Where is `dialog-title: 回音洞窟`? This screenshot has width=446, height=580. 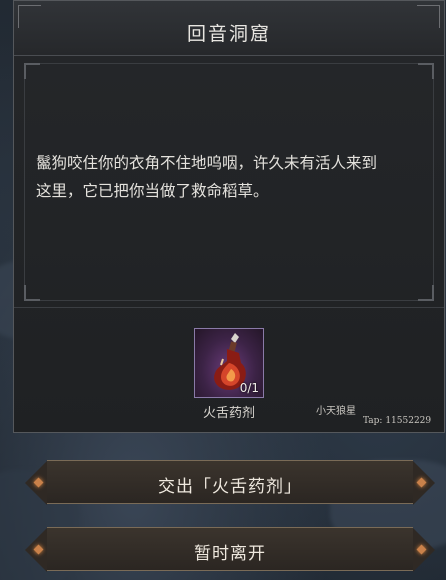 dialog-title: 回音洞窟 is located at coordinates (228, 34).